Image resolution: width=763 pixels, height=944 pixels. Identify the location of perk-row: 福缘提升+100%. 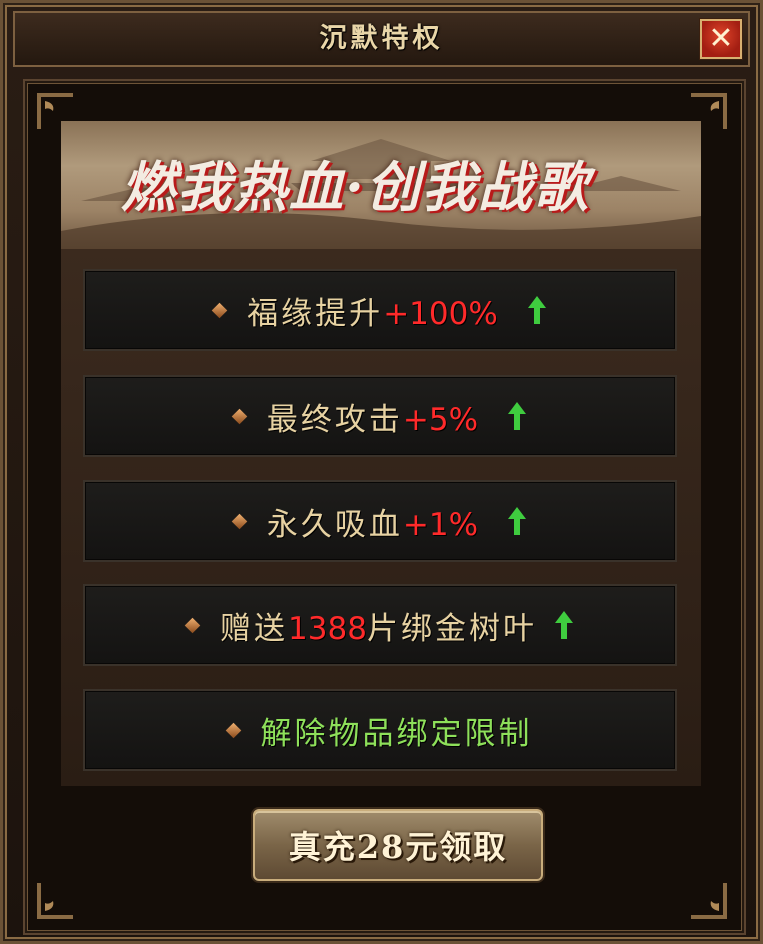
(380, 310).